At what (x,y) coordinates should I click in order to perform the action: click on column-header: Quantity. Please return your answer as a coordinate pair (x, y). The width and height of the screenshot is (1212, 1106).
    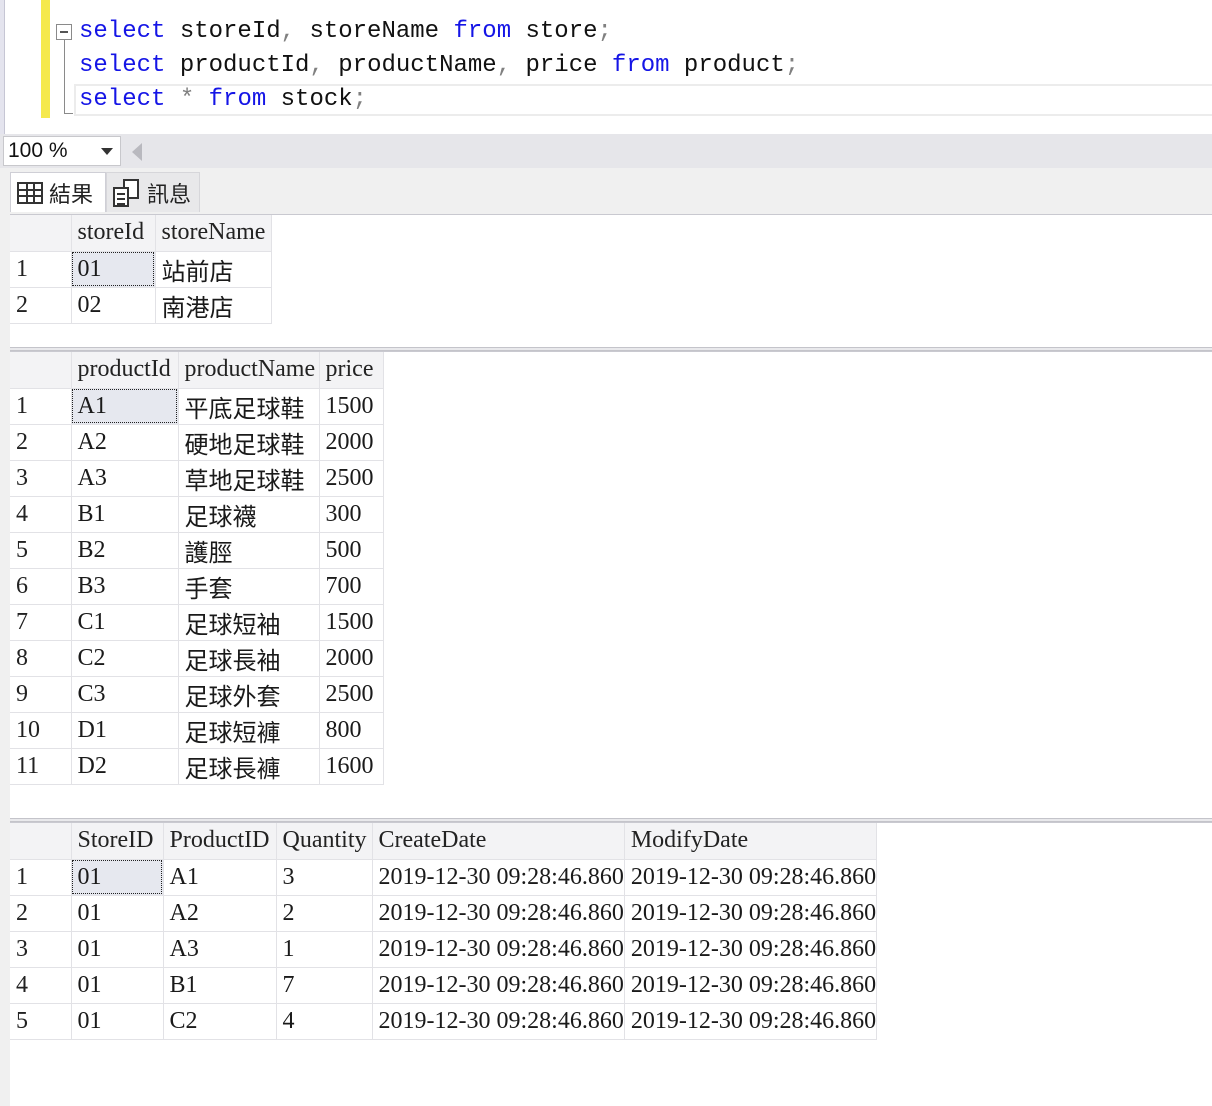
    Looking at the image, I should click on (324, 841).